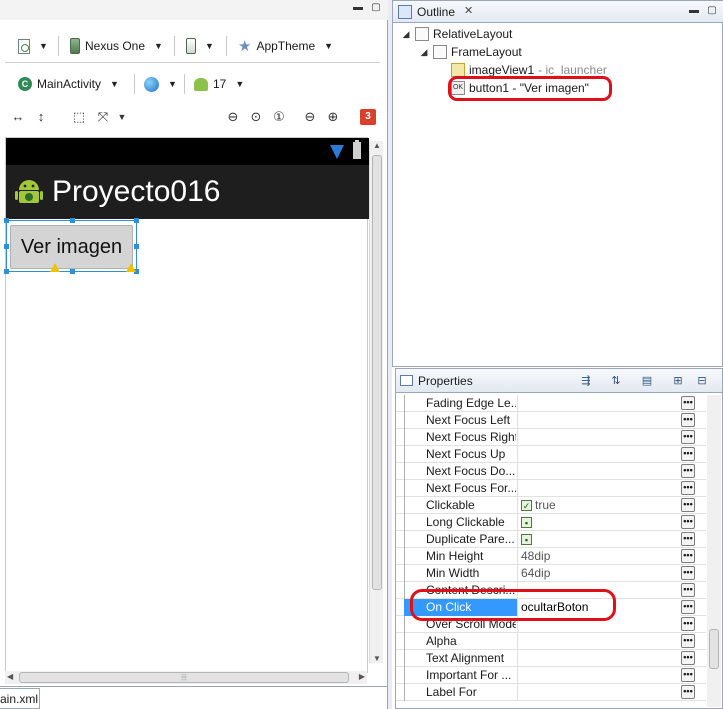  What do you see at coordinates (200, 46) in the screenshot?
I see `orientation-dropdown: ▼` at bounding box center [200, 46].